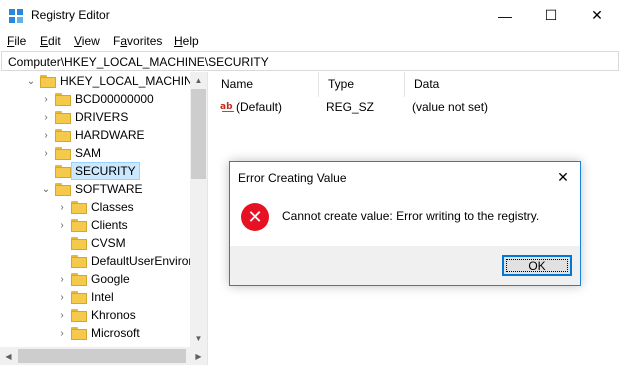 The height and width of the screenshot is (365, 620). I want to click on maximize-button: ☐, so click(551, 15).